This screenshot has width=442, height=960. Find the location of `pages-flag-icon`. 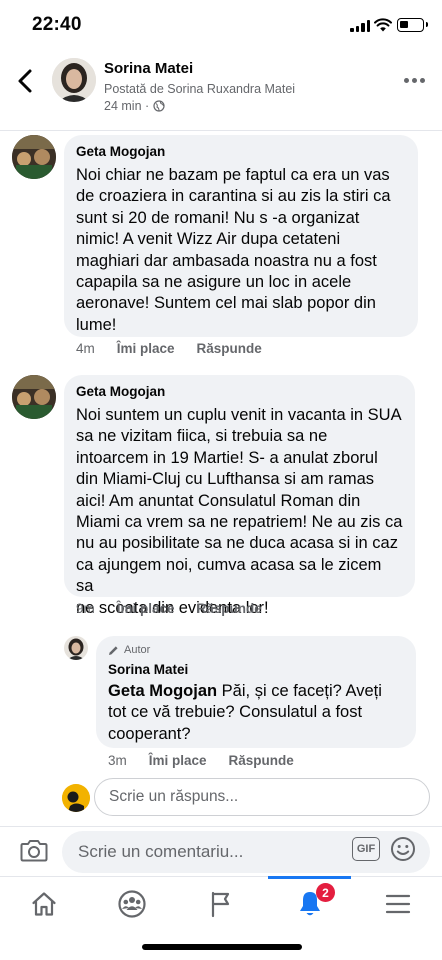

pages-flag-icon is located at coordinates (220, 904).